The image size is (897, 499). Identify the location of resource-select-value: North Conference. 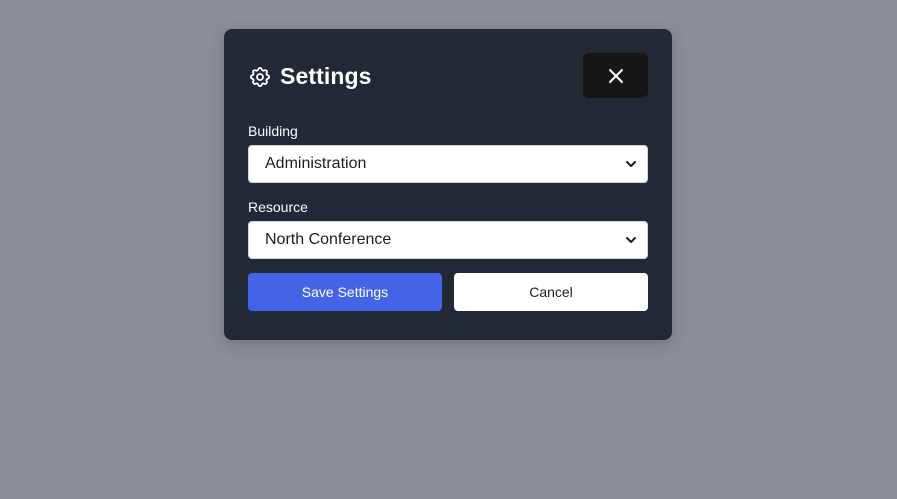
(328, 239).